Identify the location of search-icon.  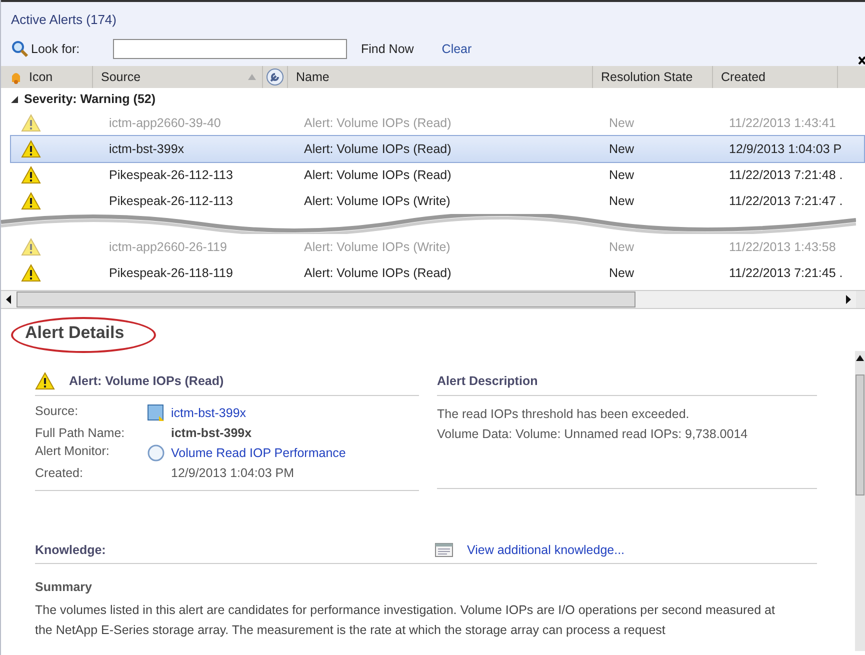
(20, 49).